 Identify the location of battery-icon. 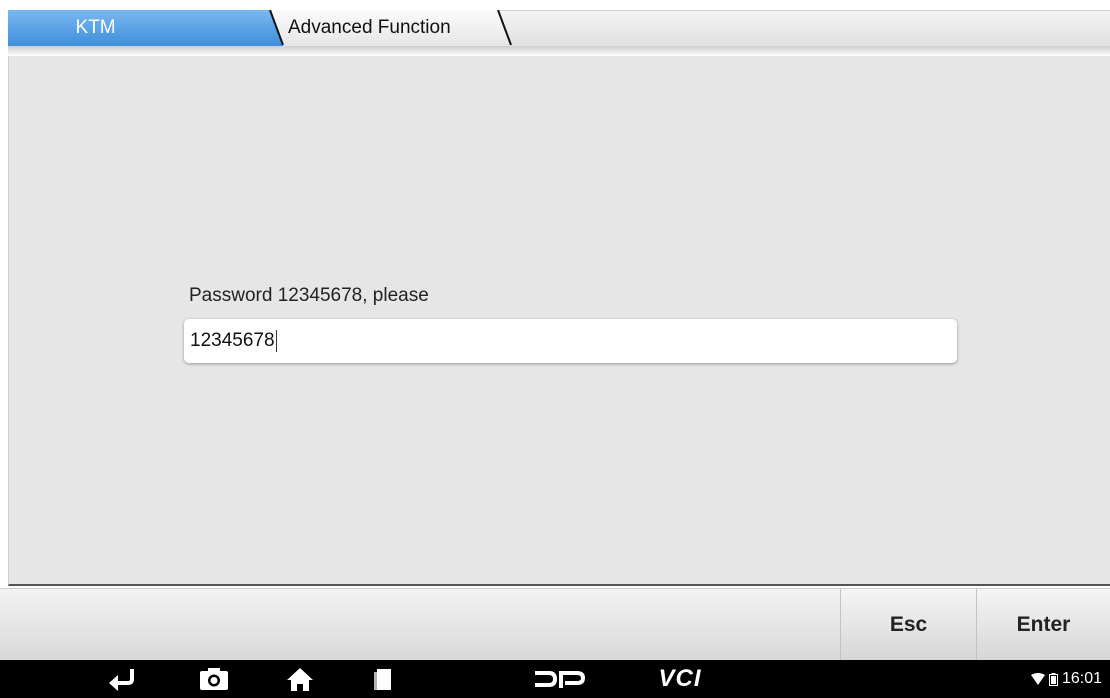
(1053, 679).